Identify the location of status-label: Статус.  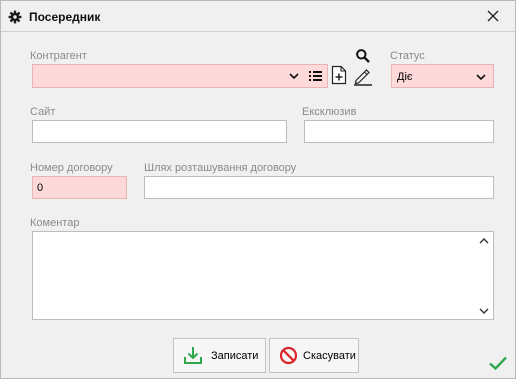
(407, 56).